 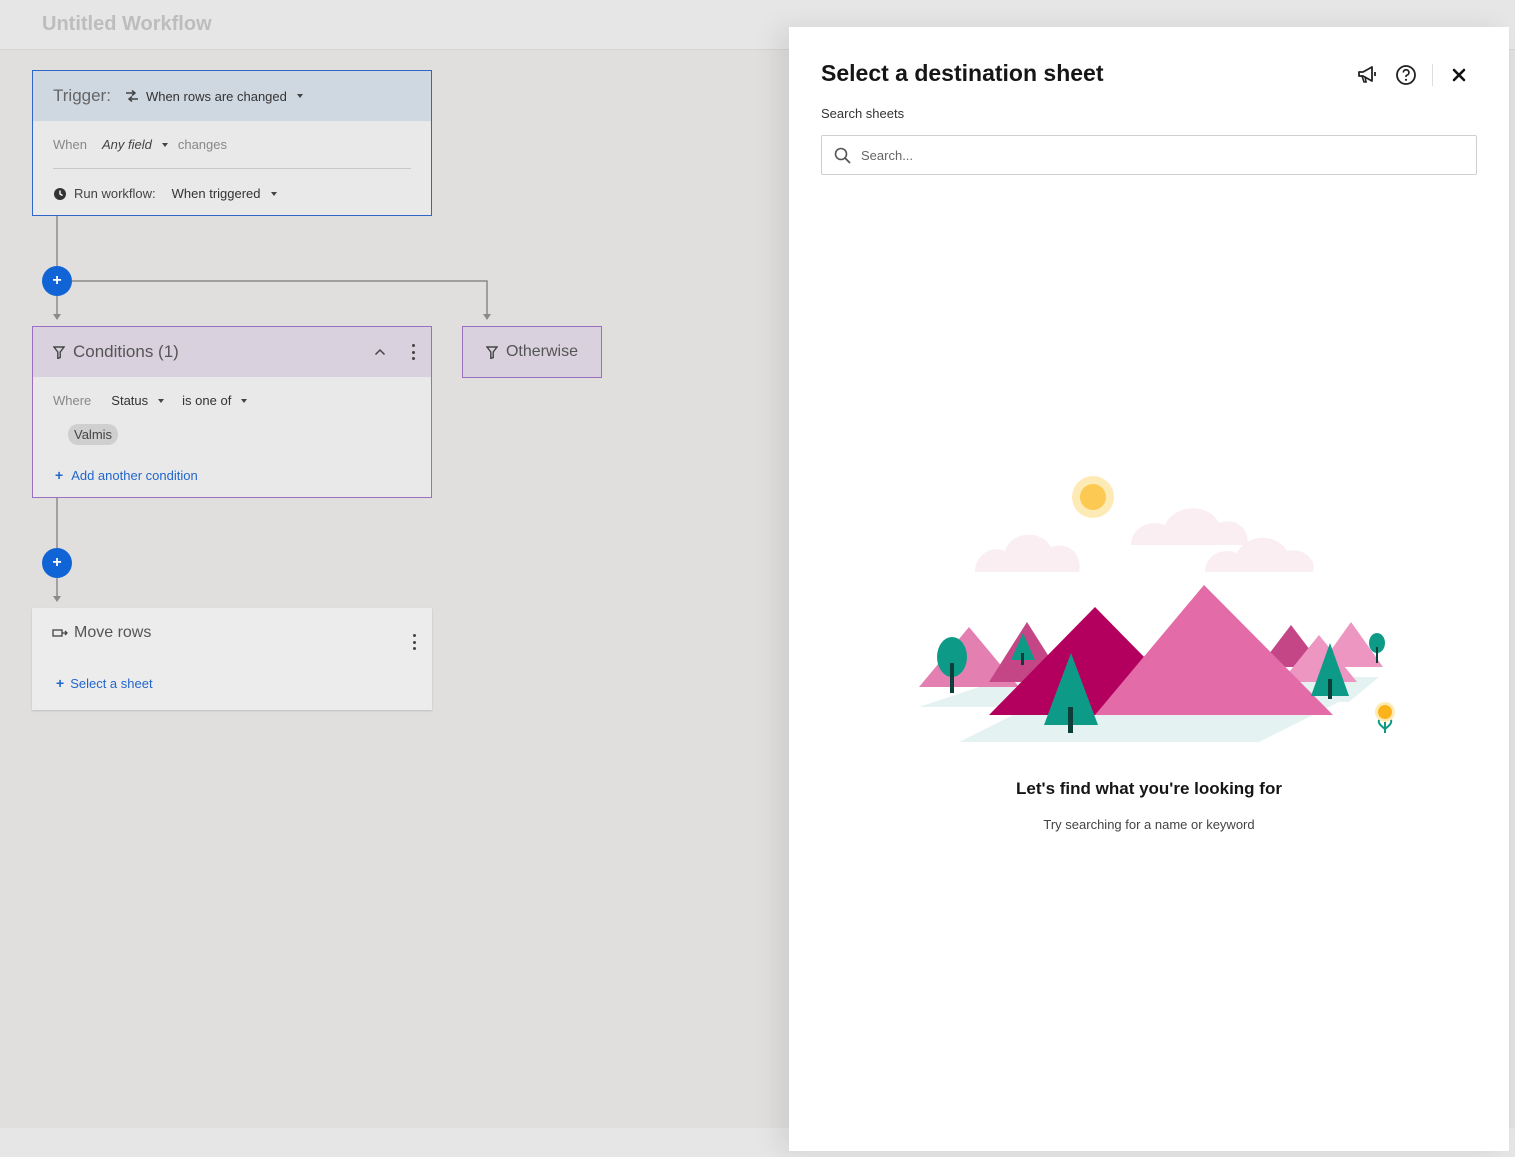 I want to click on empty-state-subtitle: Try searching for a name or keyword, so click(x=1149, y=824).